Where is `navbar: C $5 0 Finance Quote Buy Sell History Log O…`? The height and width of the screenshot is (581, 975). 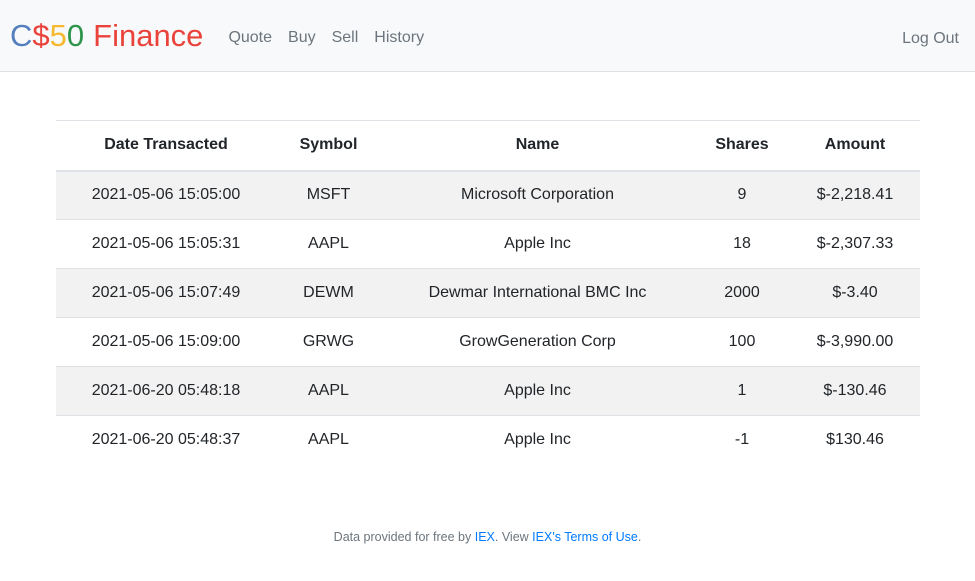 navbar: C $5 0 Finance Quote Buy Sell History Log O… is located at coordinates (487, 36).